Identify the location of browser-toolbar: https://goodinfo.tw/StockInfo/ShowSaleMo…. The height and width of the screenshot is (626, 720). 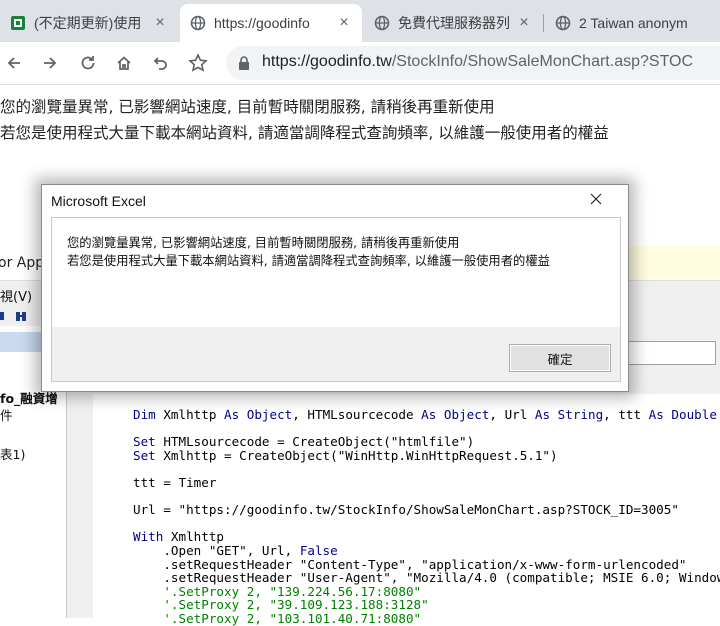
(360, 63).